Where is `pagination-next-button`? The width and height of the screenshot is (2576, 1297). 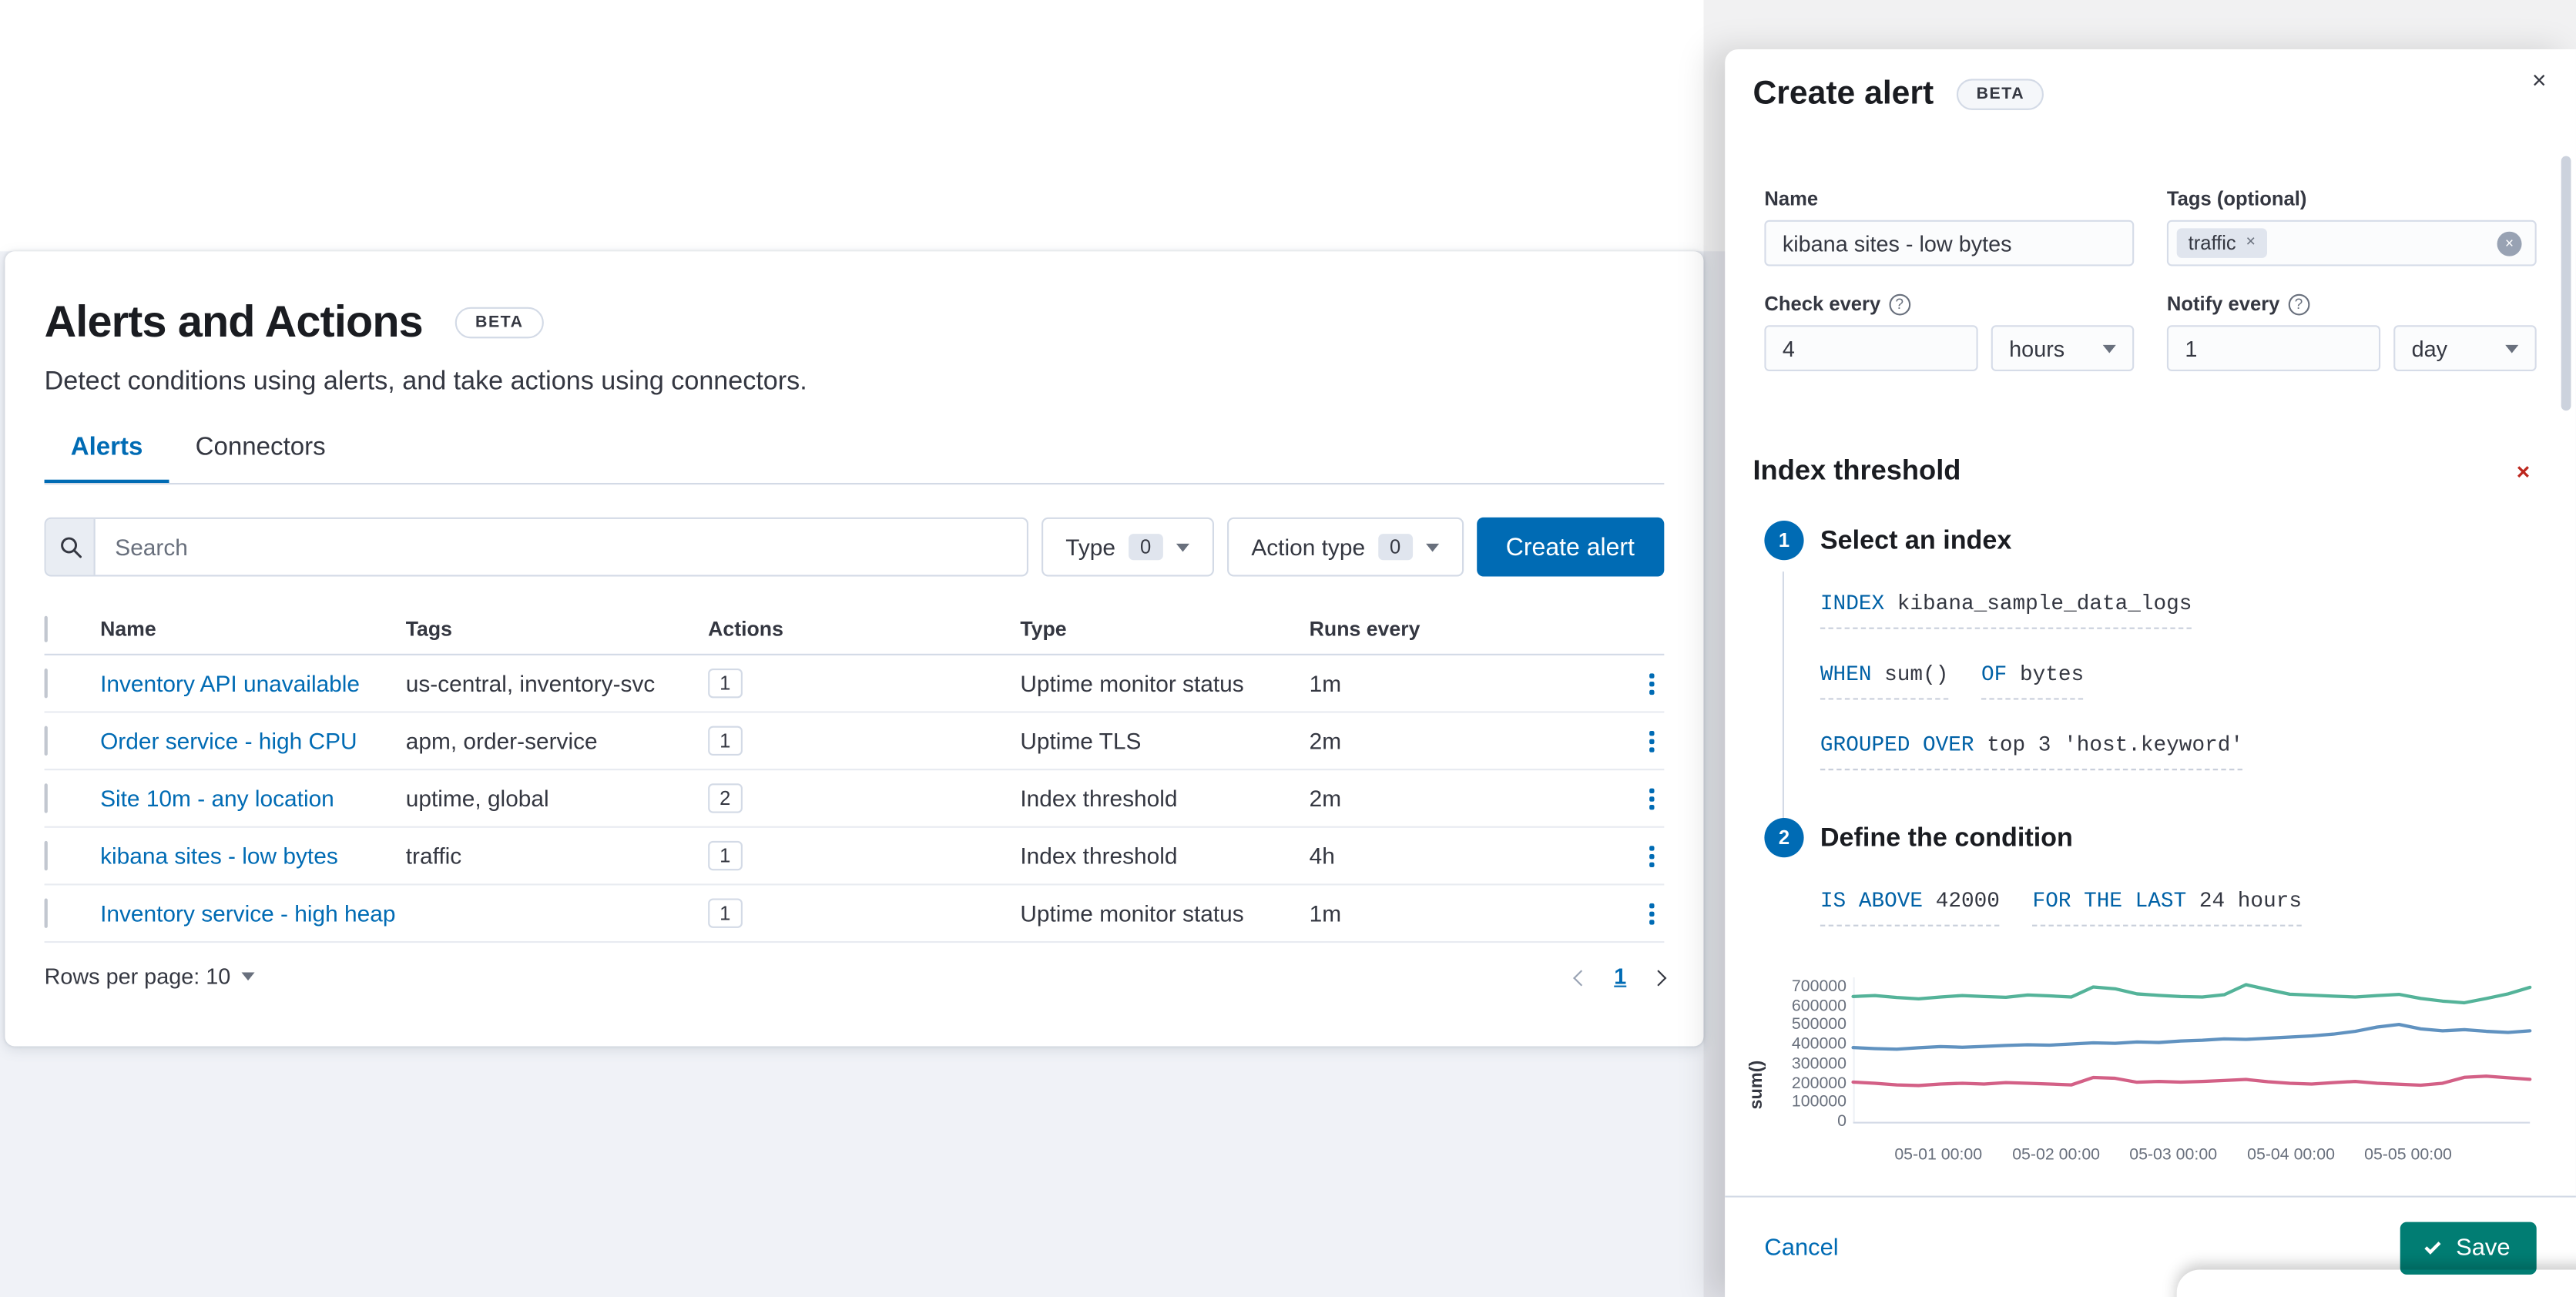 pagination-next-button is located at coordinates (1658, 976).